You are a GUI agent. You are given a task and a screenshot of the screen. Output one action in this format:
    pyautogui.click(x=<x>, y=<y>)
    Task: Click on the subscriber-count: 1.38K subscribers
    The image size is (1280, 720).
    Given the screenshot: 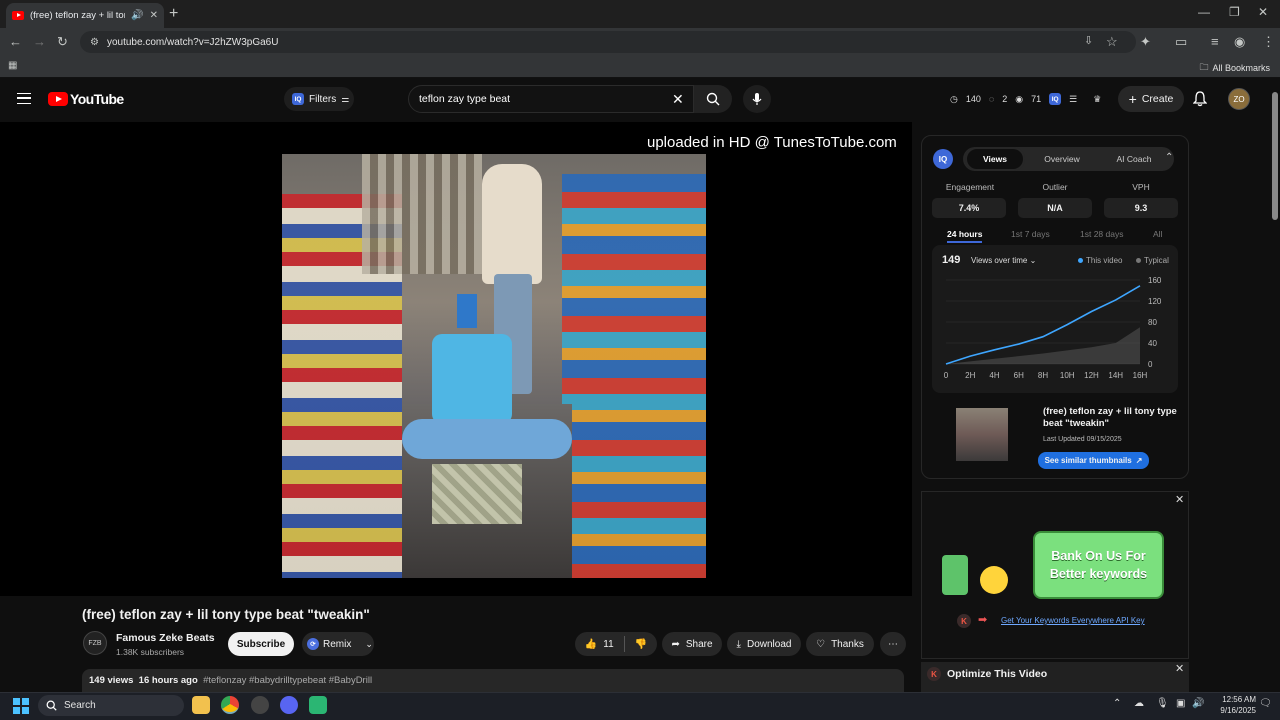 What is the action you would take?
    pyautogui.click(x=150, y=652)
    